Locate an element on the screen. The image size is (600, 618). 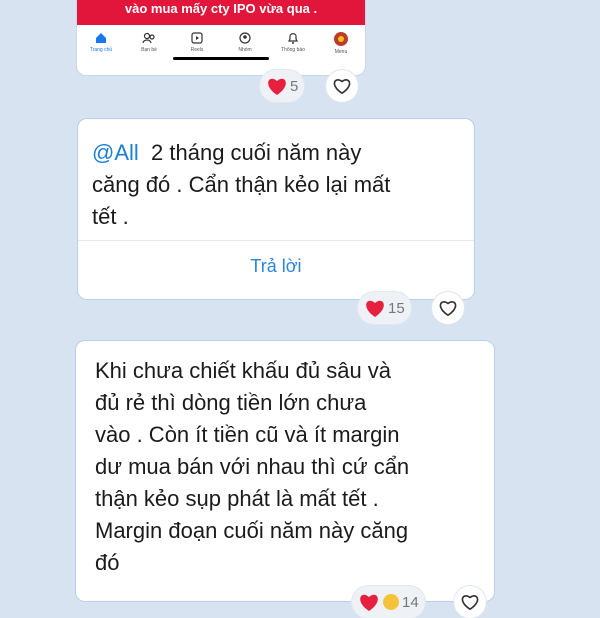
home-icon is located at coordinates (101, 38).